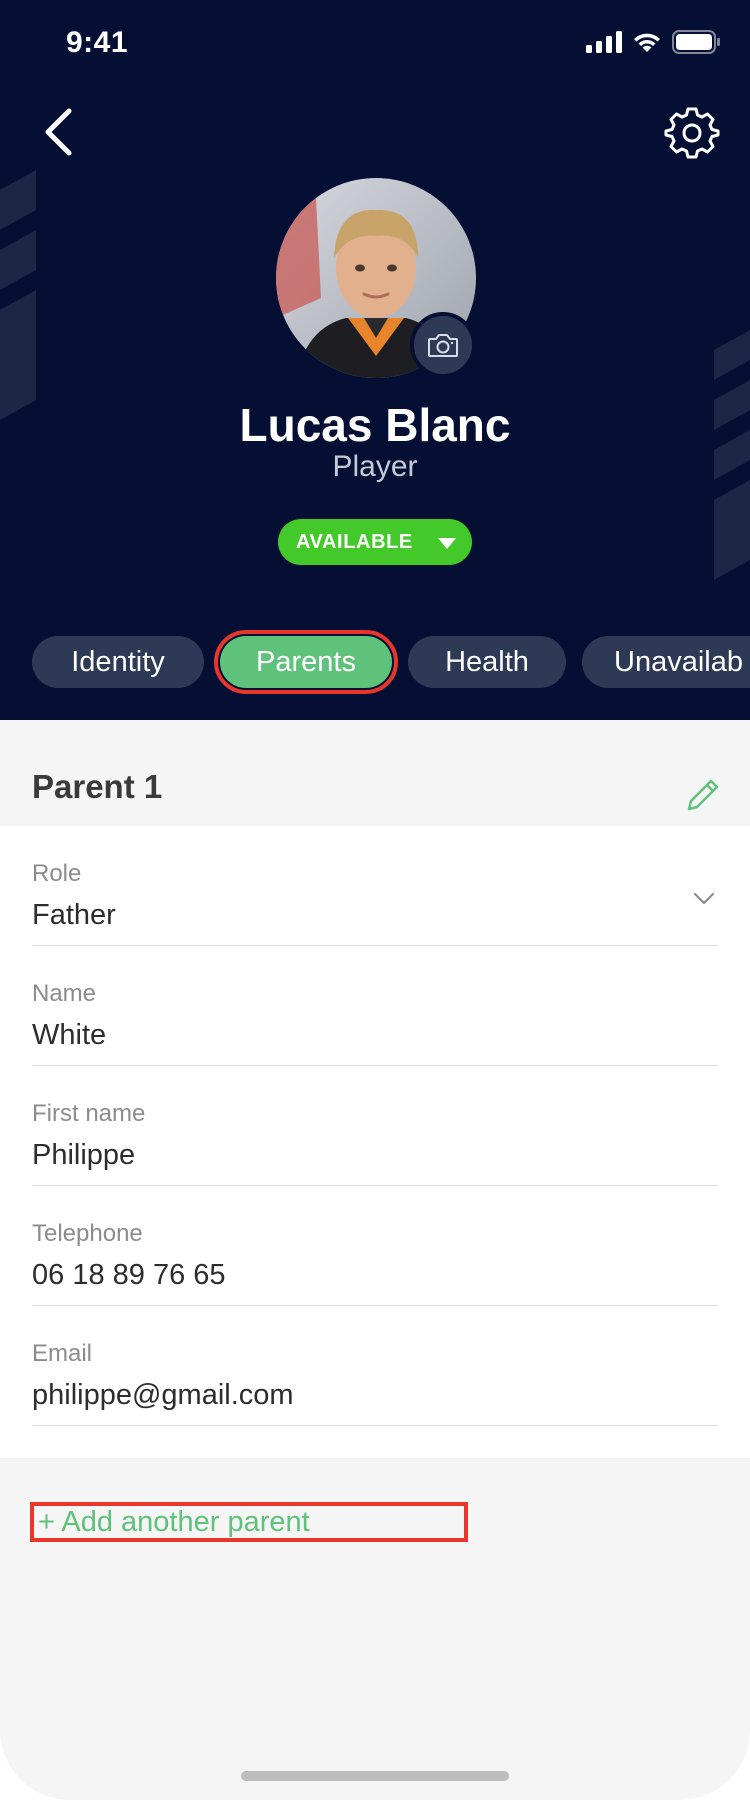 Image resolution: width=750 pixels, height=1800 pixels. I want to click on back-button, so click(58, 132).